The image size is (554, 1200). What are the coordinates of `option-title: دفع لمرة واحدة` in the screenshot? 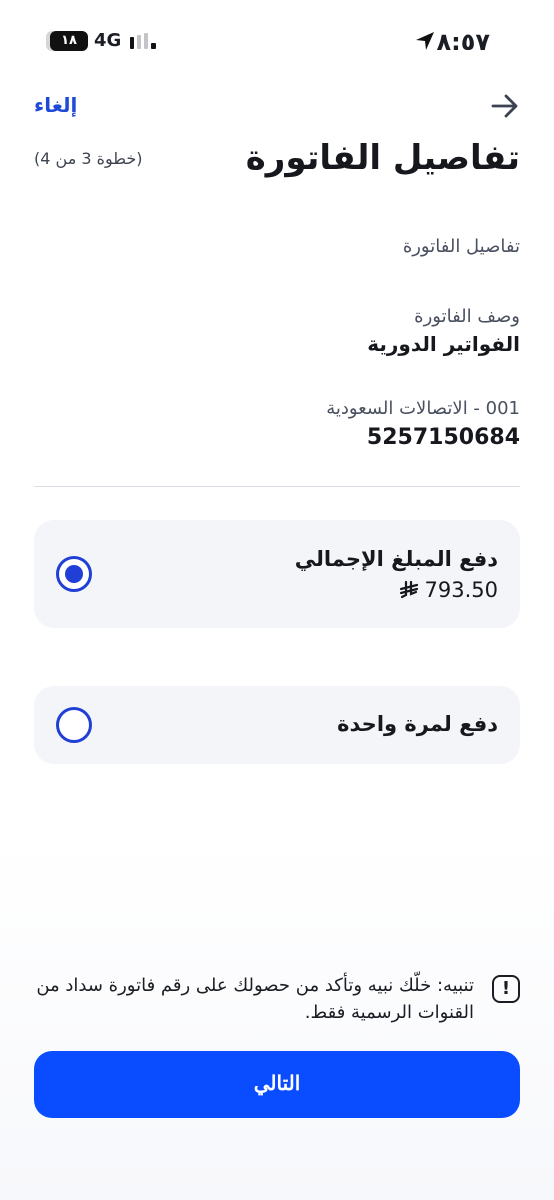 It's located at (417, 724).